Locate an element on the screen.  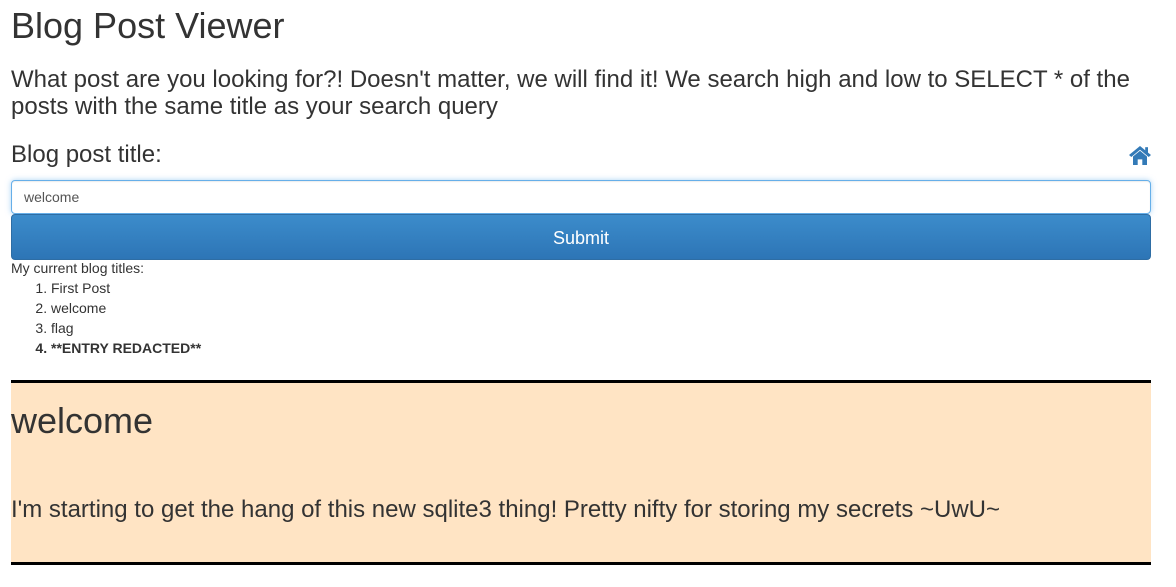
blog-title-item-redacted: **ENTRY REDACTED** is located at coordinates (126, 348).